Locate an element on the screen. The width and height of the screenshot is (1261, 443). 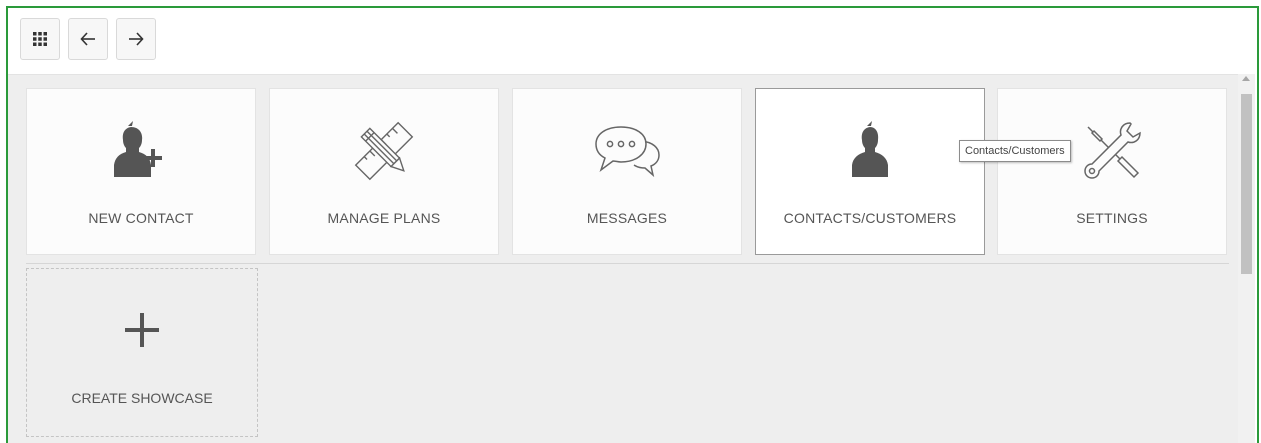
user-add-icon is located at coordinates (141, 151).